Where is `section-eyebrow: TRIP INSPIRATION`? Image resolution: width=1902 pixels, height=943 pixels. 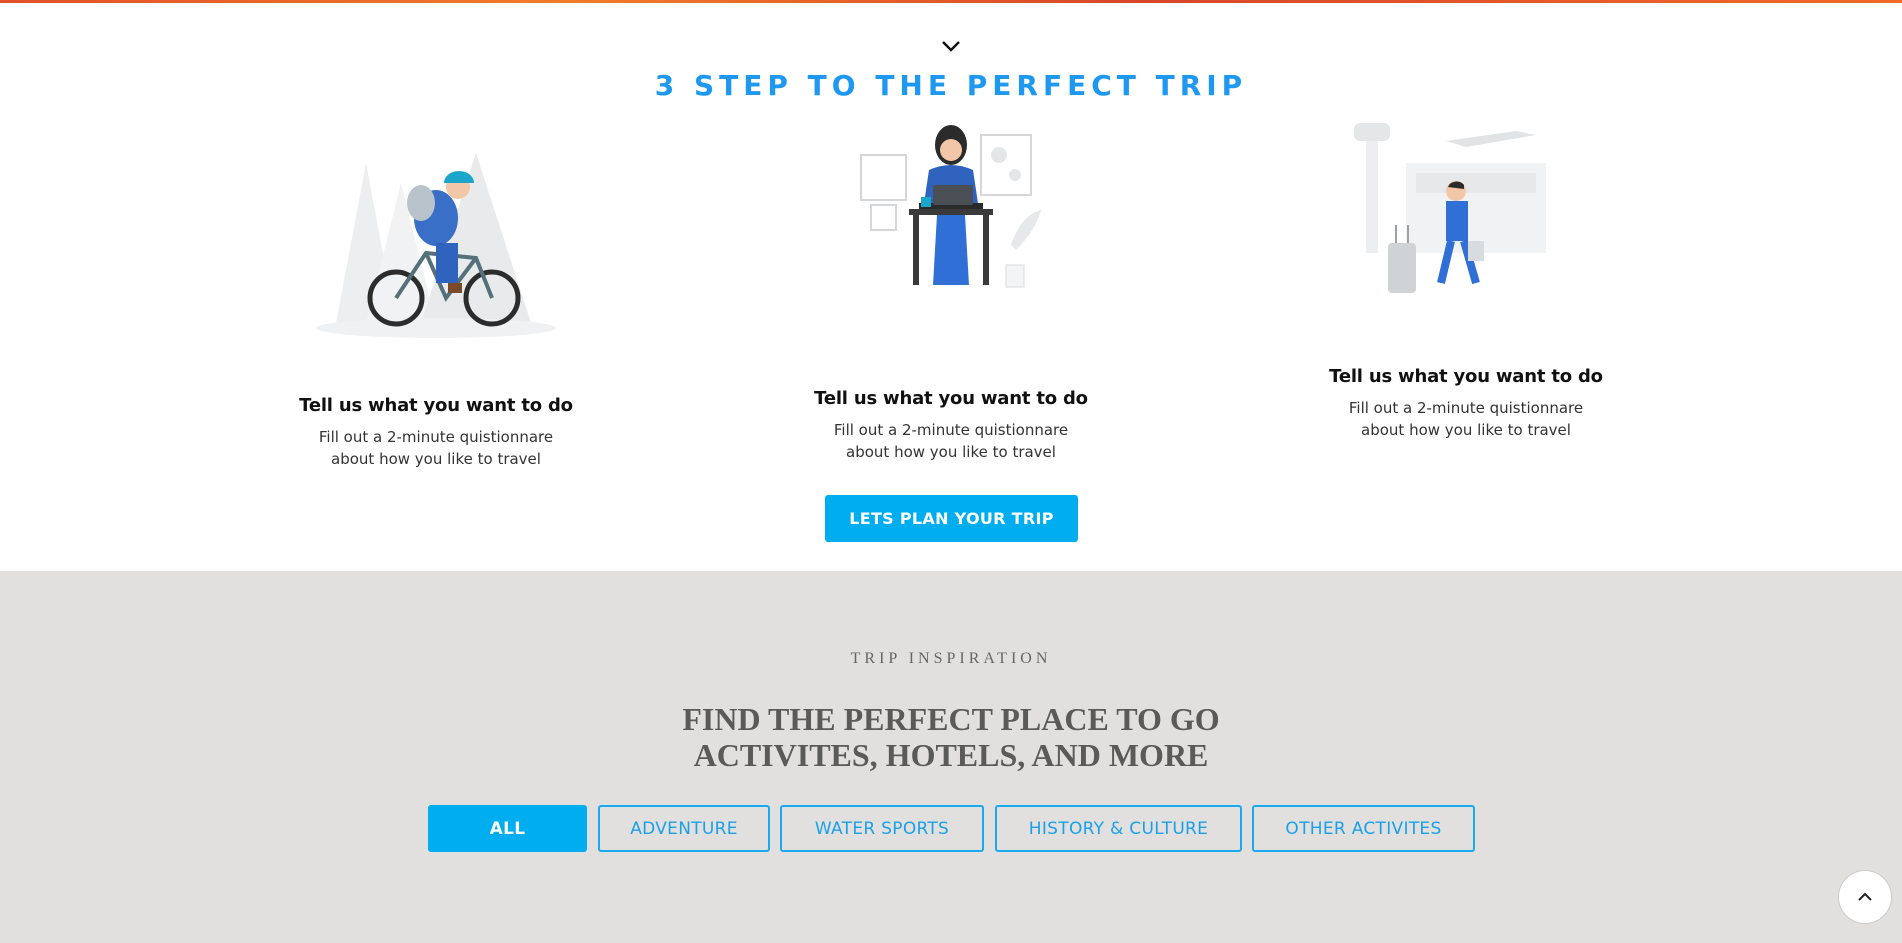
section-eyebrow: TRIP INSPIRATION is located at coordinates (951, 658).